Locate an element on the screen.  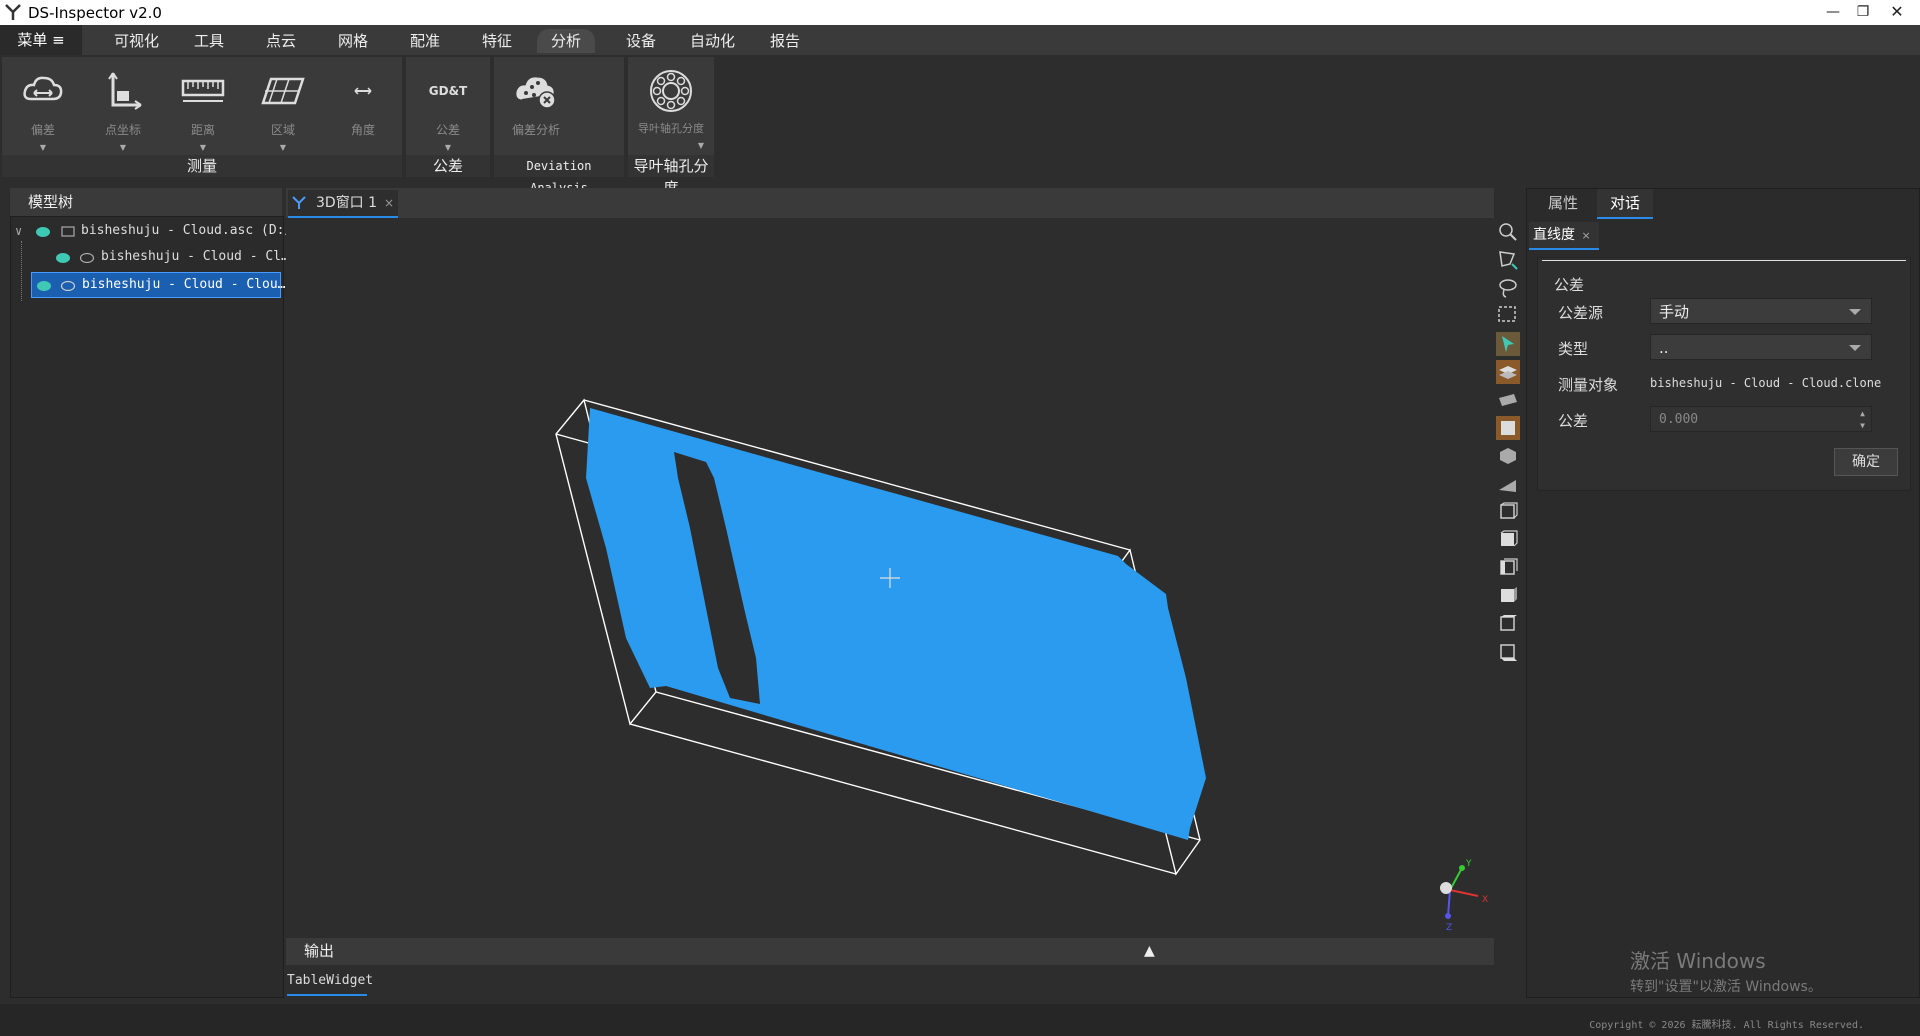
menu-item-mesh: 网格 is located at coordinates (353, 41).